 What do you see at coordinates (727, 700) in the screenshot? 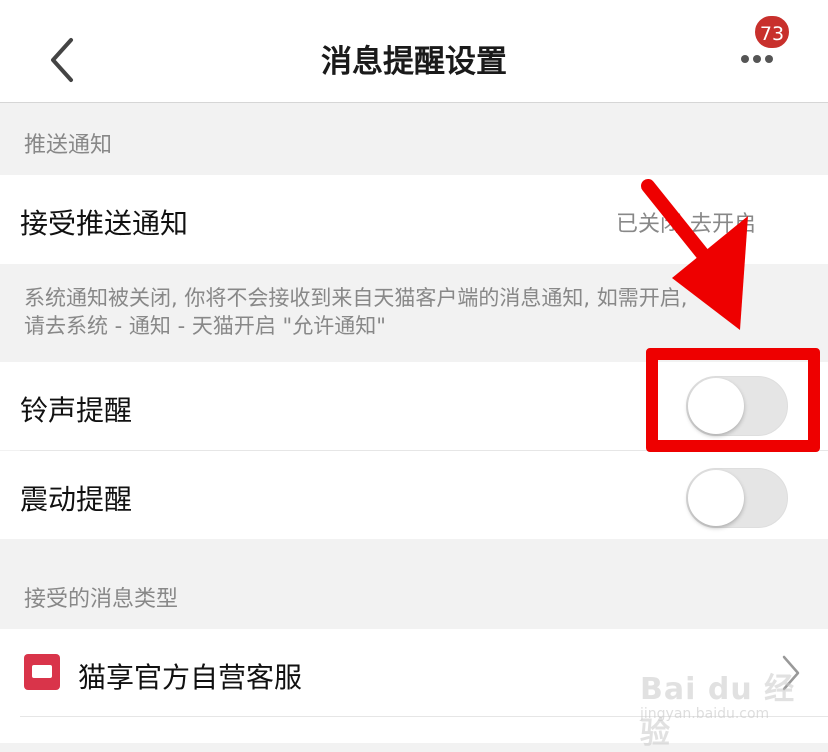
I see `watermark: Bai du 经验 jingyan.baidu.com` at bounding box center [727, 700].